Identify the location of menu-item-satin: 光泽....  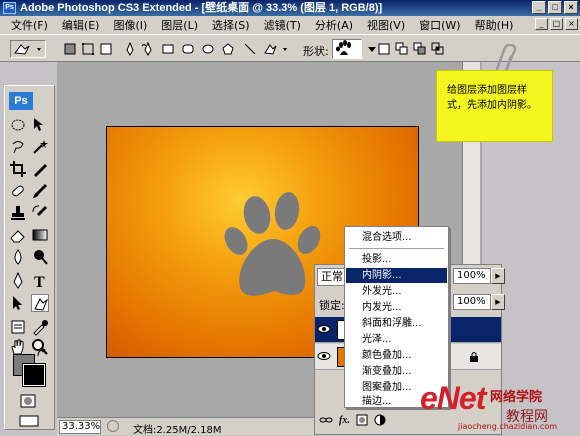
(396, 339).